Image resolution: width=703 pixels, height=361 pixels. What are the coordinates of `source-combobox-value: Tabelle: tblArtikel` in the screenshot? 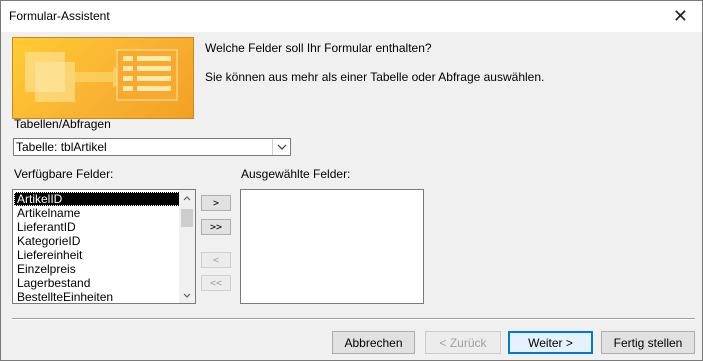 It's located at (61, 147).